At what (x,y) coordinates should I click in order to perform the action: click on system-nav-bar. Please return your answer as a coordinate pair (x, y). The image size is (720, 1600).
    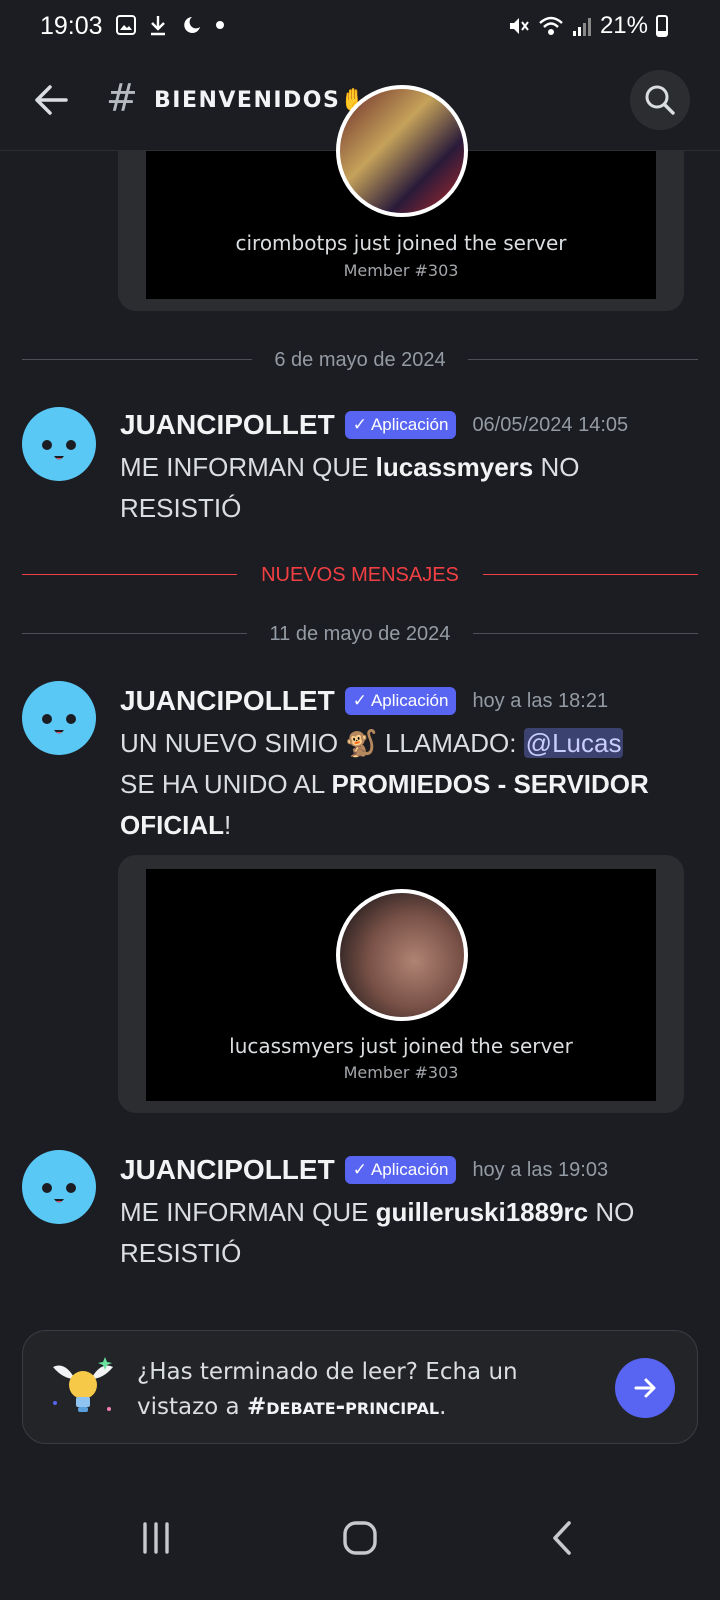
    Looking at the image, I should click on (360, 1540).